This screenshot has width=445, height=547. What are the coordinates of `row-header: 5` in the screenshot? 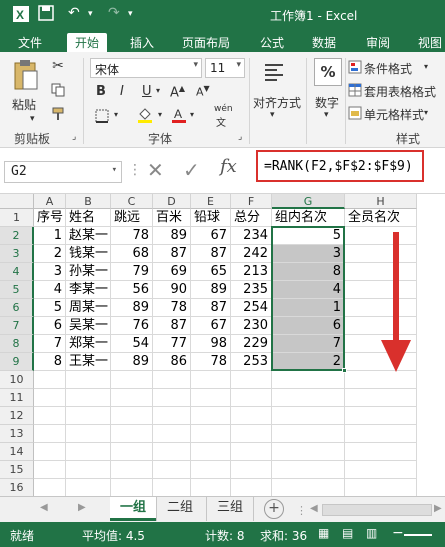 It's located at (17, 290).